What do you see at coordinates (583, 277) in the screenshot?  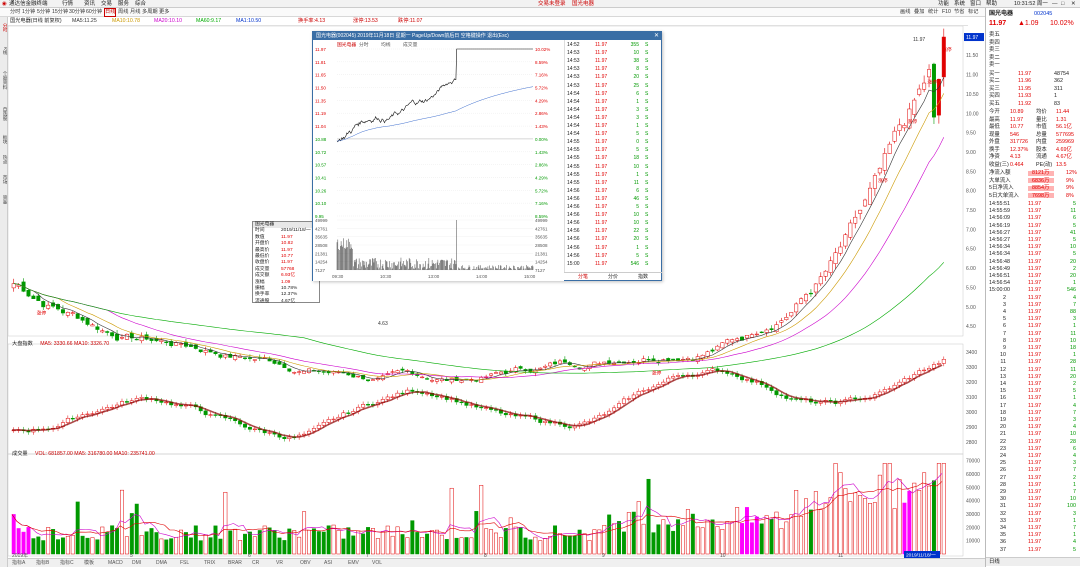 I see `tab-ticks: 分笔` at bounding box center [583, 277].